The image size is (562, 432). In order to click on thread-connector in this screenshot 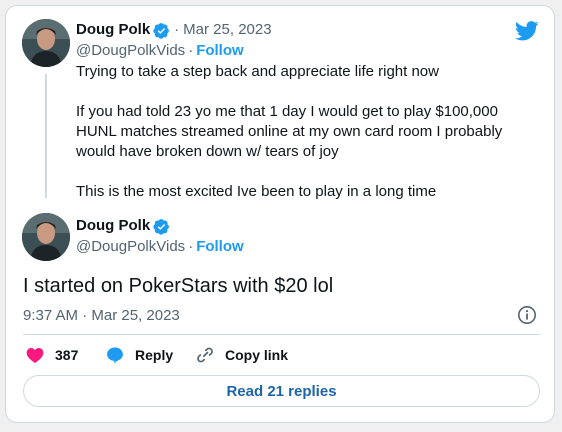, I will do `click(46, 136)`.